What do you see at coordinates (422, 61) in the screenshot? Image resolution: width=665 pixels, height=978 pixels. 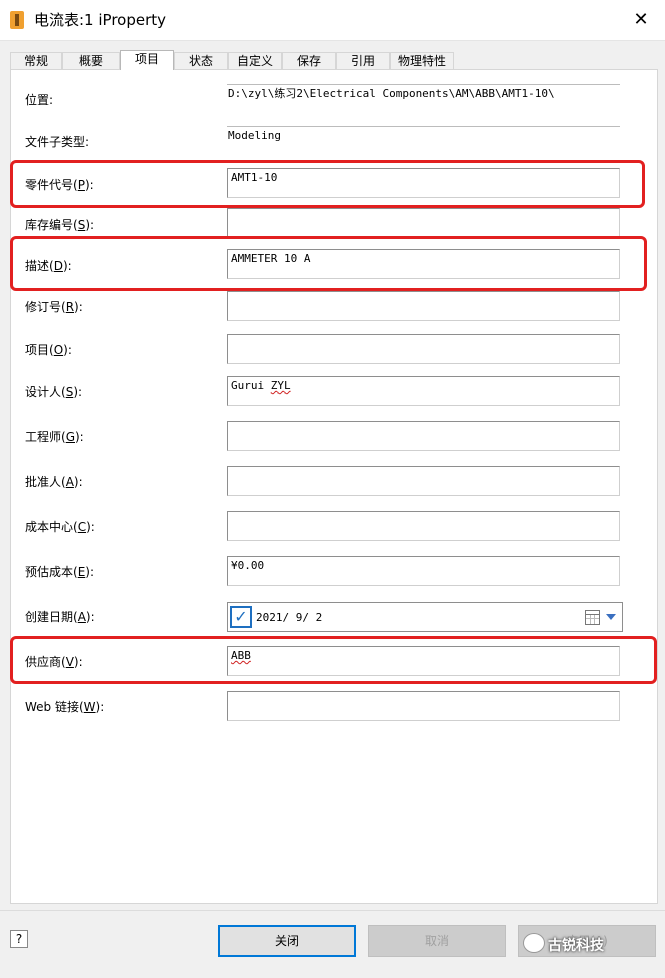 I see `tab-physical: 物理特性` at bounding box center [422, 61].